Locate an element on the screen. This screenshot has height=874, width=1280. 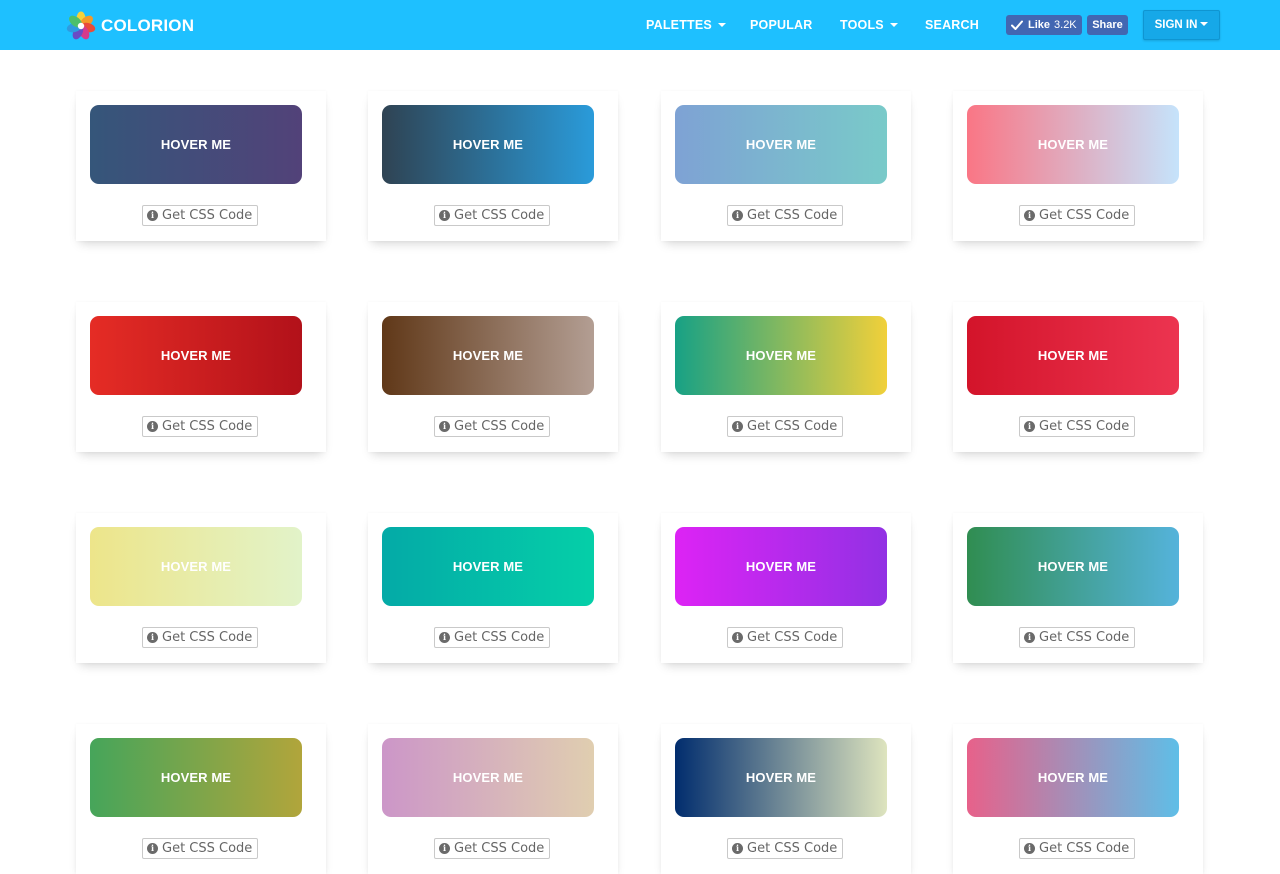
colorion-logo-icon is located at coordinates (81, 25).